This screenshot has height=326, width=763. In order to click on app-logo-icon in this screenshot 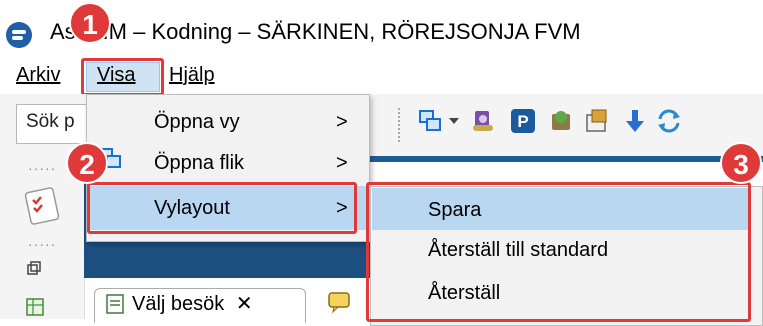, I will do `click(19, 35)`.